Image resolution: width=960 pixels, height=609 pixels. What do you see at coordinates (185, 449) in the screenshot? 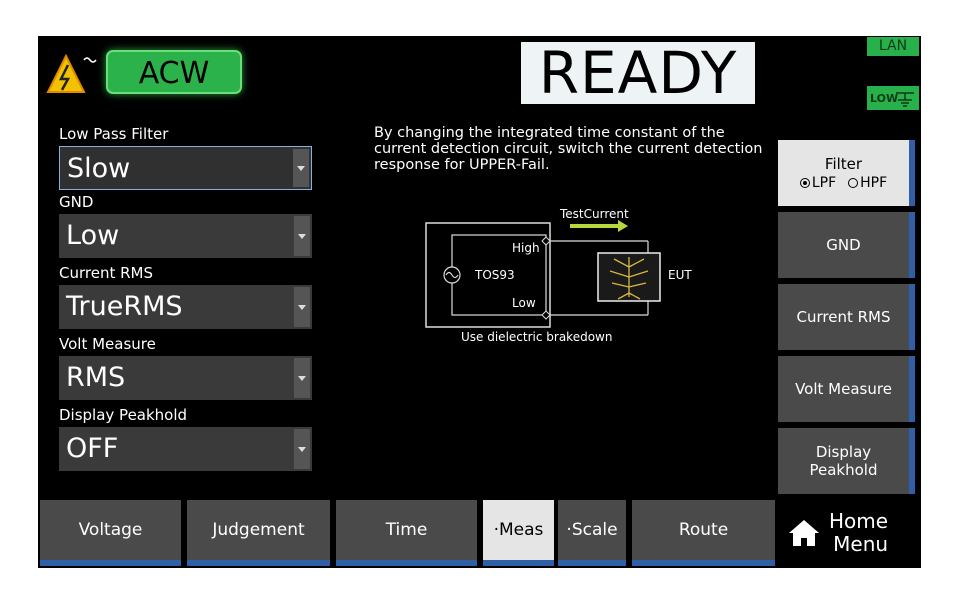
I see `display-peakhold-select: OFF` at bounding box center [185, 449].